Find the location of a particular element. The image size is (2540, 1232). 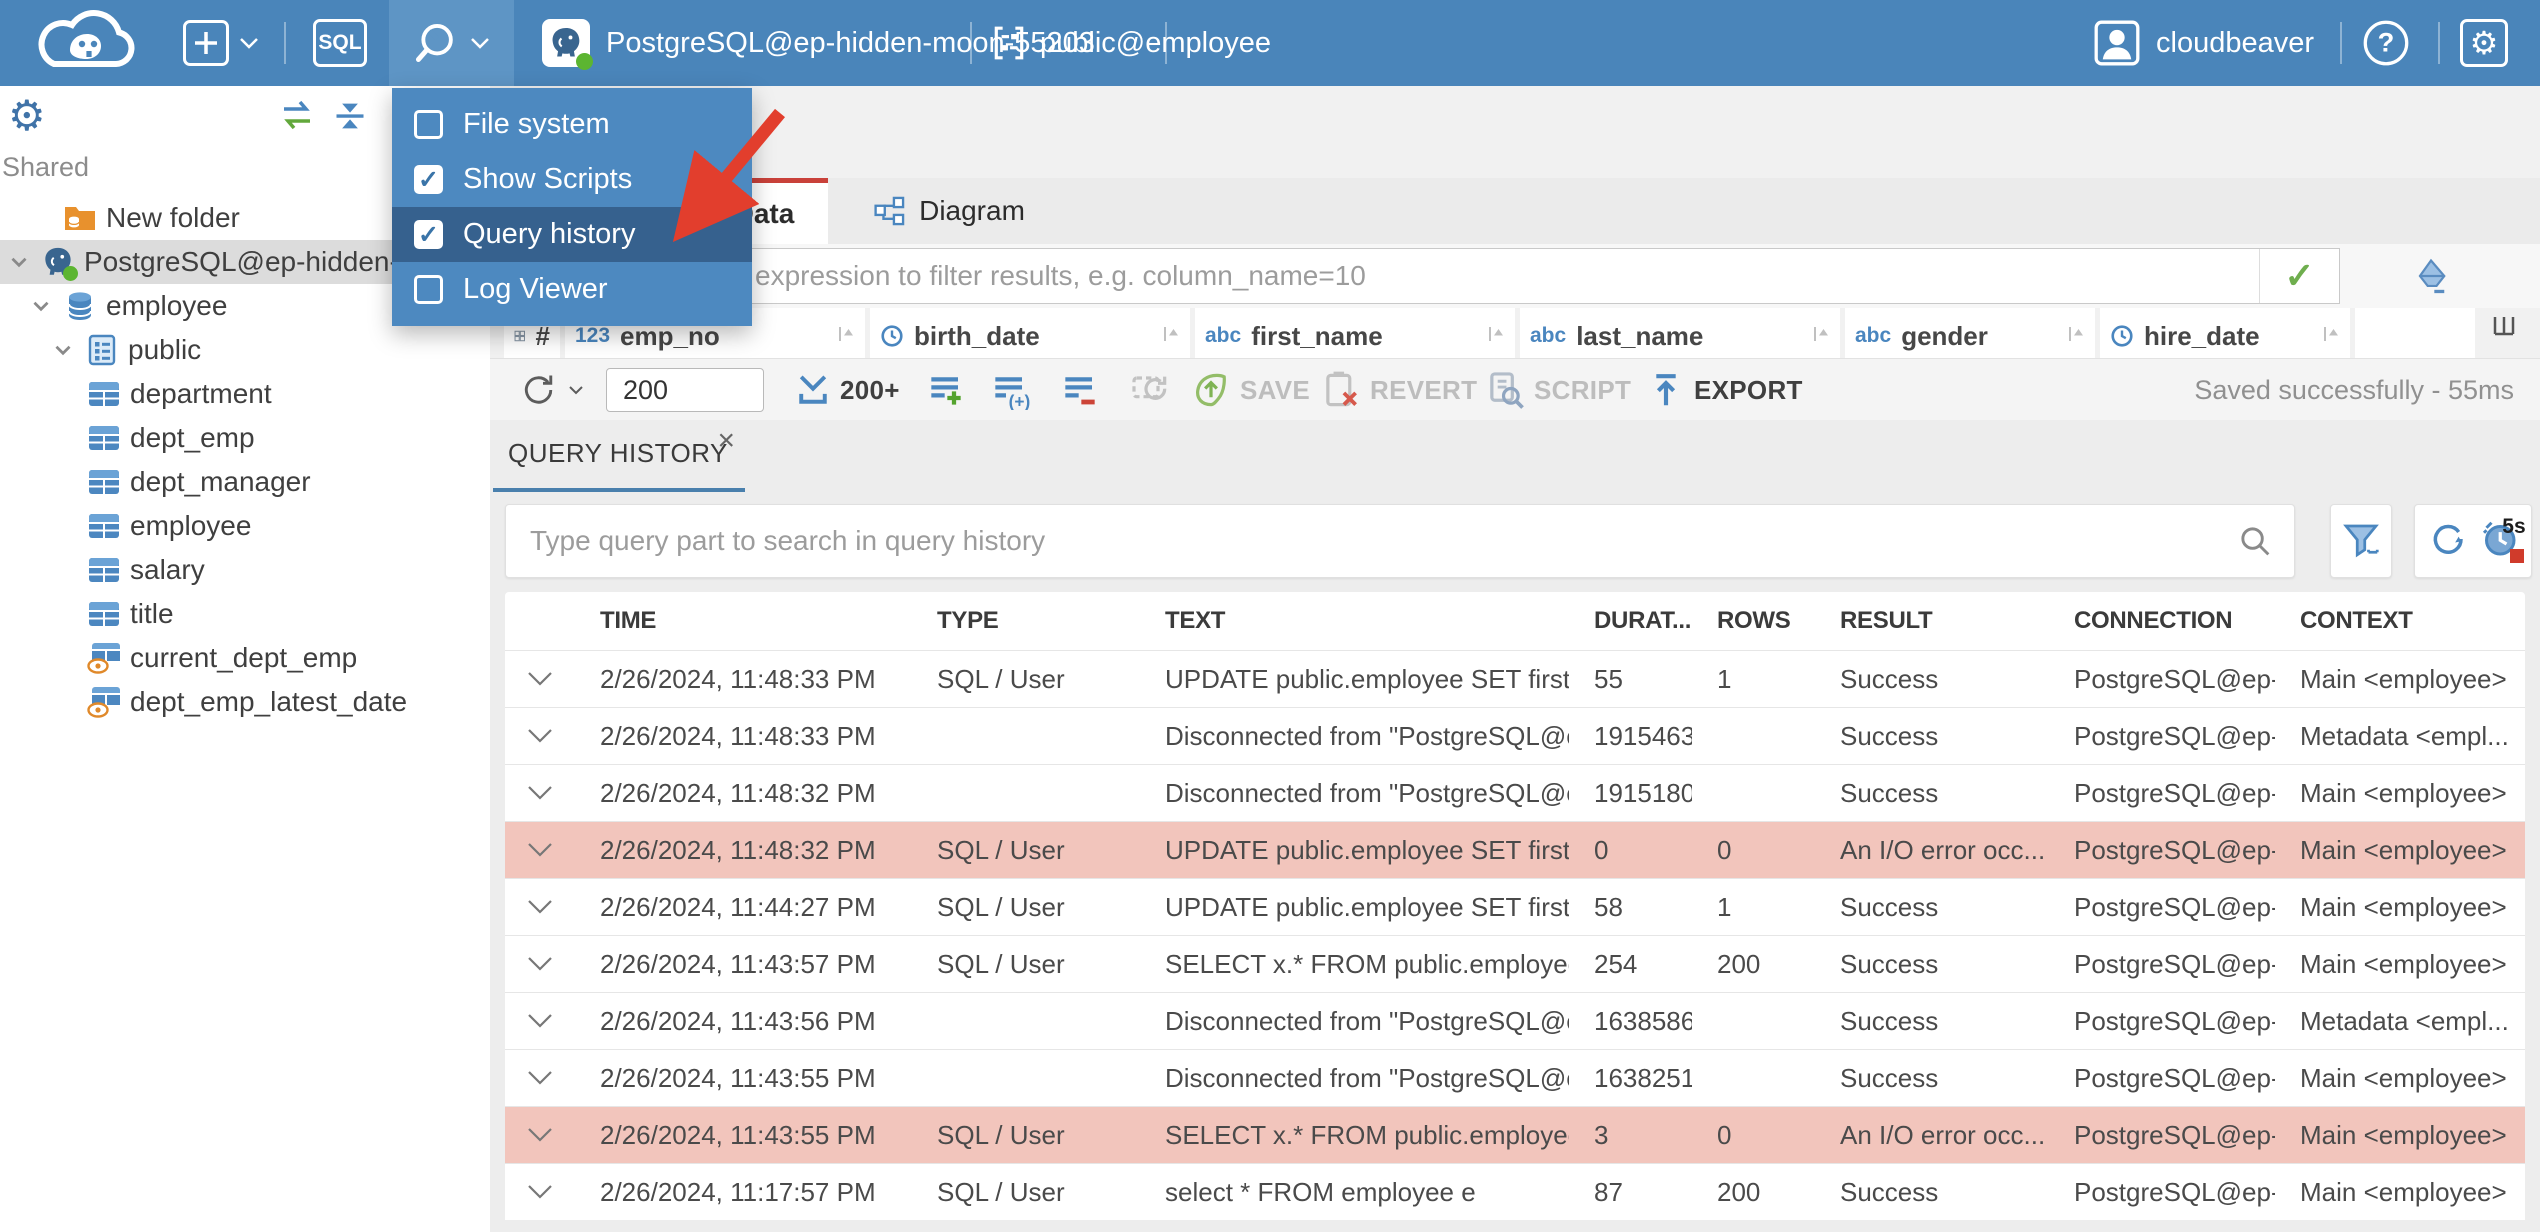

tree-item-table-title: title is located at coordinates (245, 614).